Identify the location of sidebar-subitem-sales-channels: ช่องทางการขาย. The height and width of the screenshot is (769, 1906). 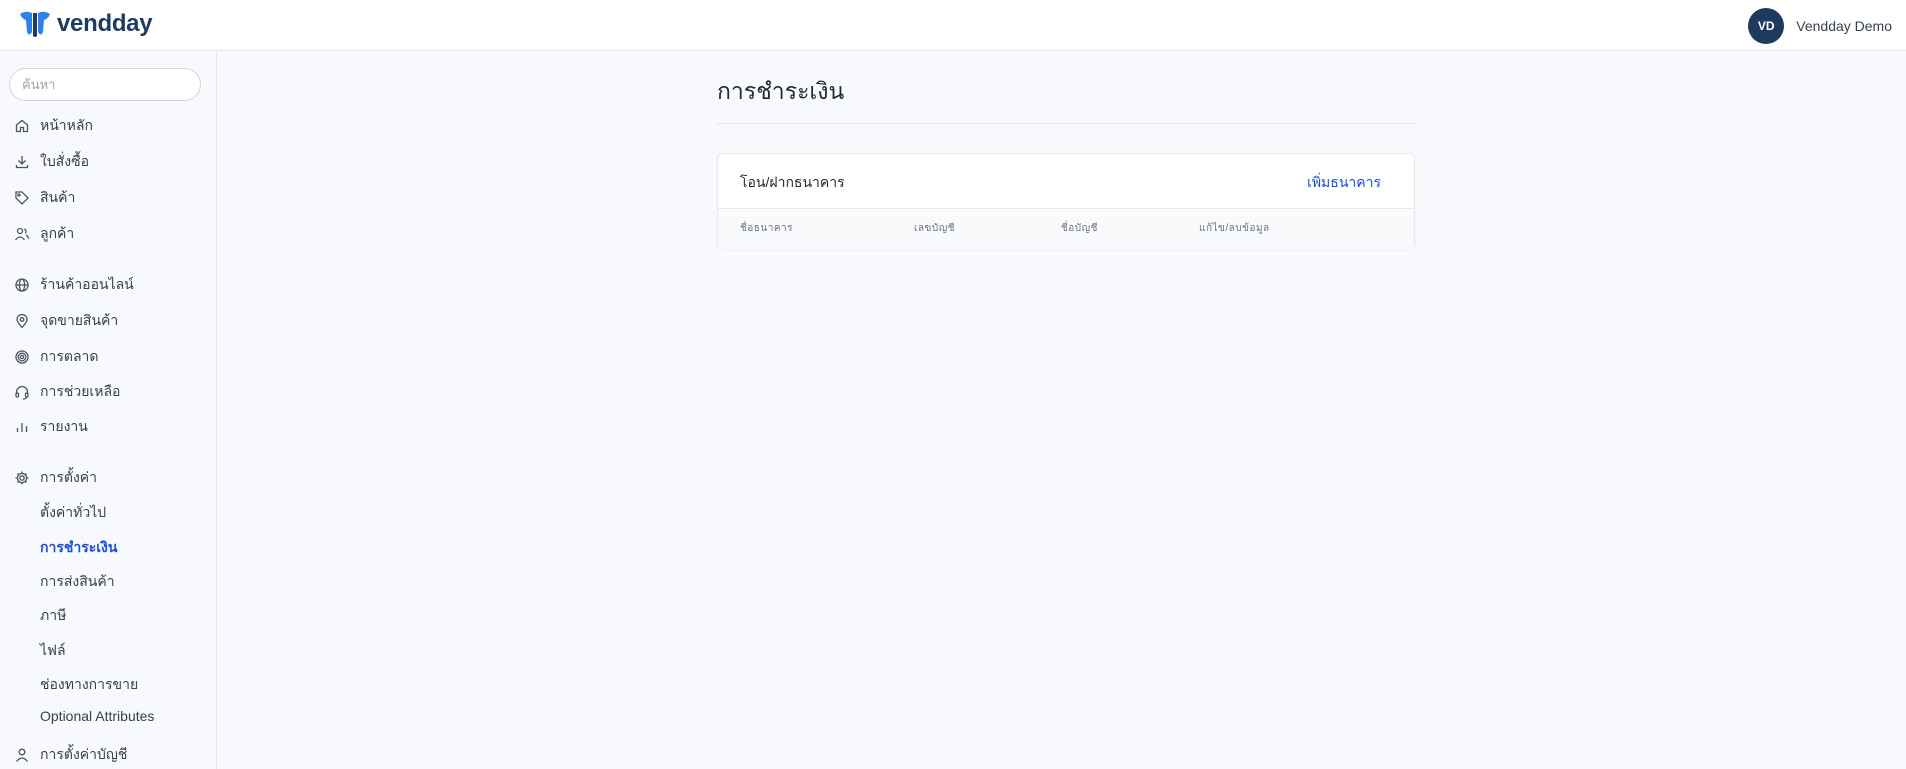
(89, 685).